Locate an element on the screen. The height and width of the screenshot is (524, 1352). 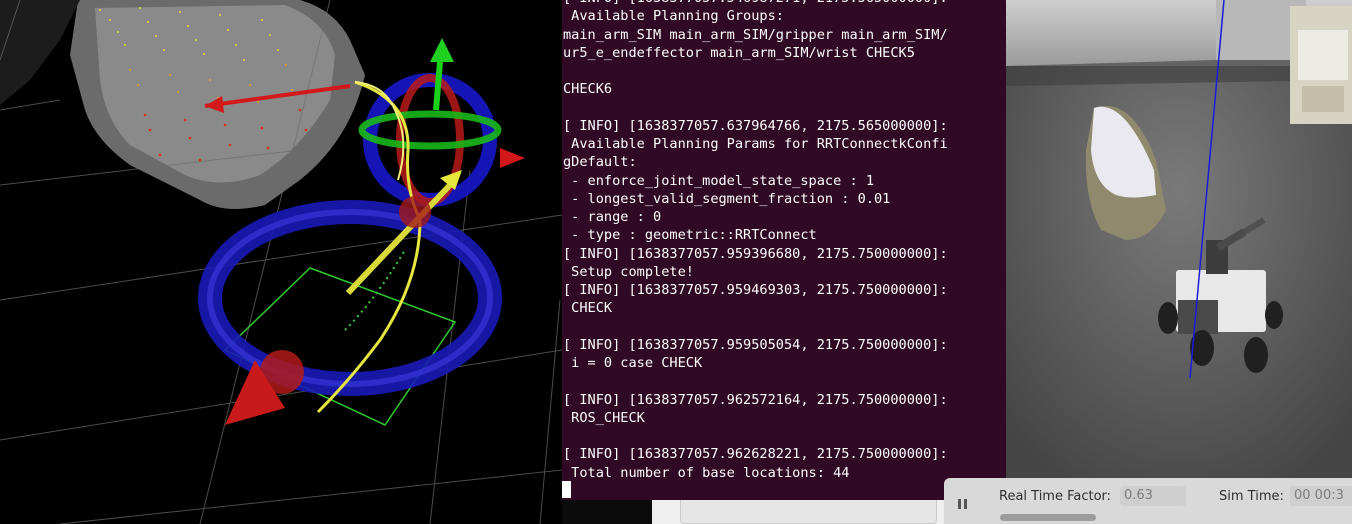
upper-green-ring is located at coordinates (430, 130).